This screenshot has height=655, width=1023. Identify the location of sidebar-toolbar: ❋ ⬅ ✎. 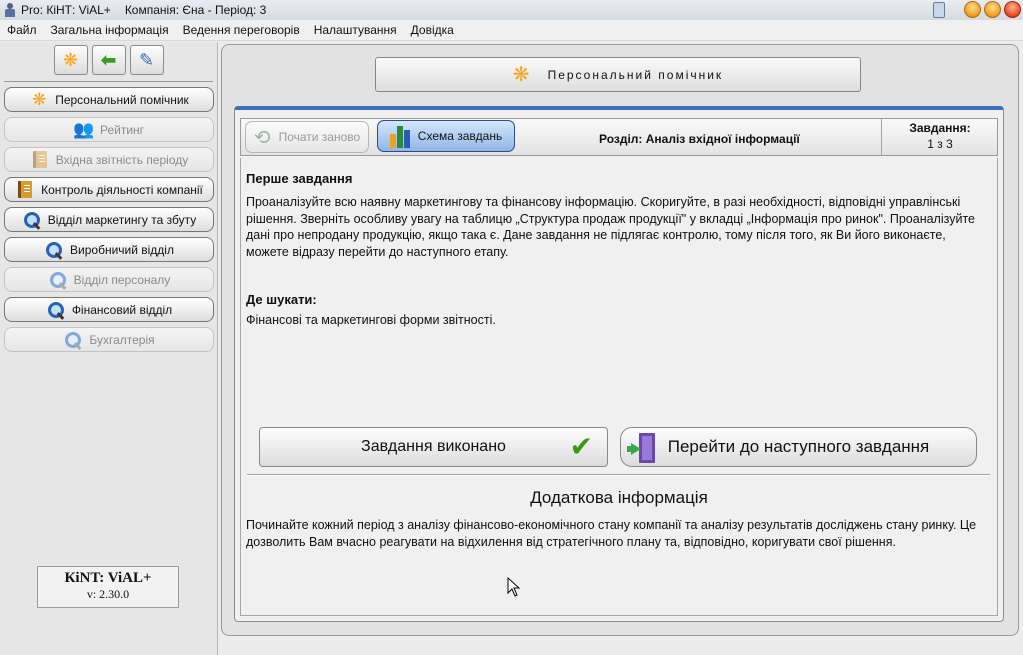
(108, 60).